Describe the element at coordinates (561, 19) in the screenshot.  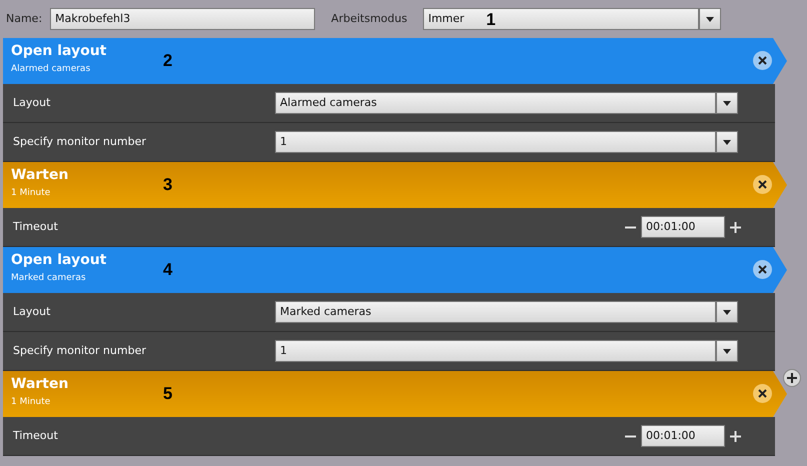
I see `dropdown-field: Immer 1` at that location.